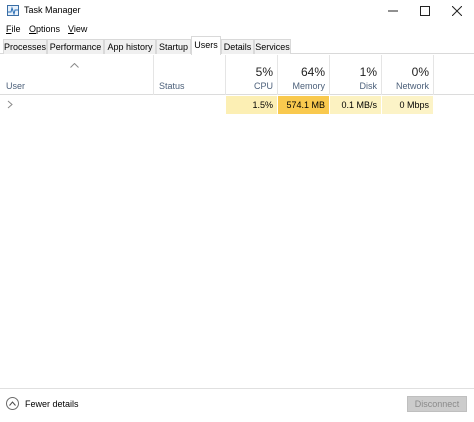 This screenshot has height=422, width=474. Describe the element at coordinates (312, 72) in the screenshot. I see `memory-percent: 64%` at that location.